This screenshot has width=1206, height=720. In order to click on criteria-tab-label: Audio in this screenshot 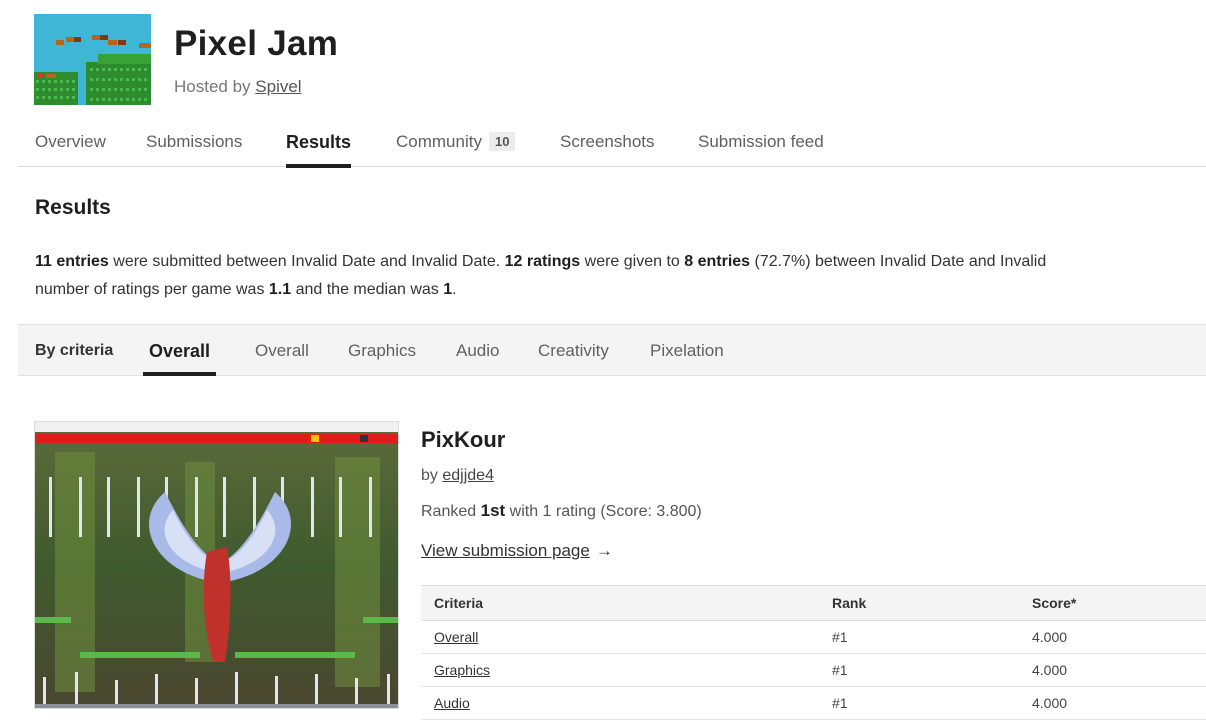, I will do `click(478, 350)`.